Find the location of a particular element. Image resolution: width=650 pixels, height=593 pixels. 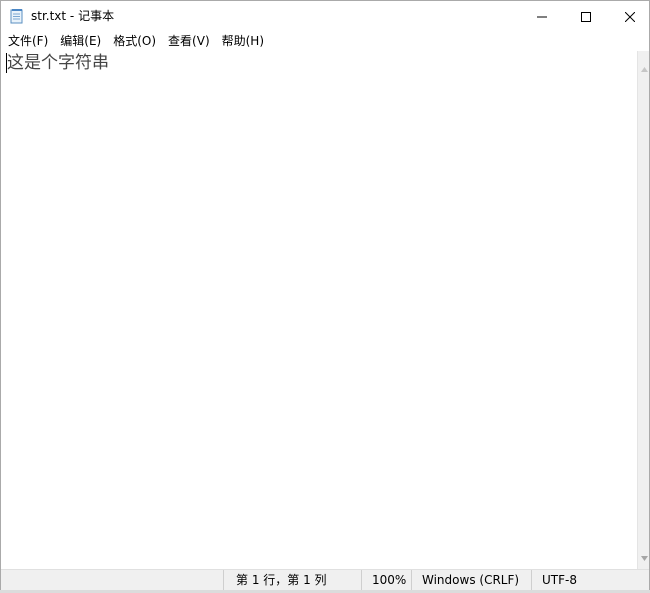

scroll-up-arrow-icon is located at coordinates (644, 66).